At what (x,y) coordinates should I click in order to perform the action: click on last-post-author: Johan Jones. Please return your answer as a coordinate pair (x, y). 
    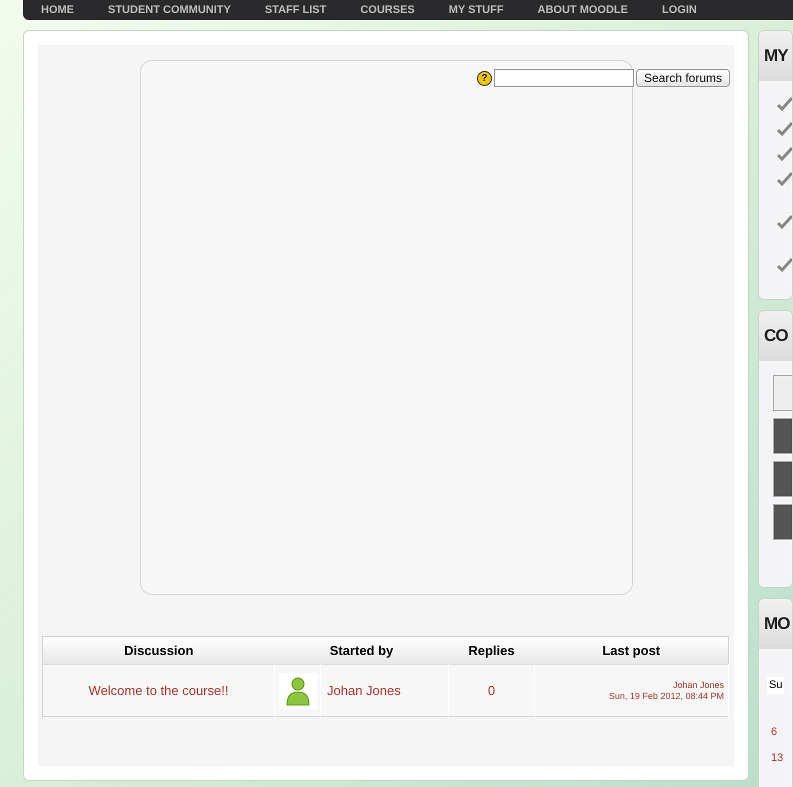
    Looking at the image, I should click on (629, 685).